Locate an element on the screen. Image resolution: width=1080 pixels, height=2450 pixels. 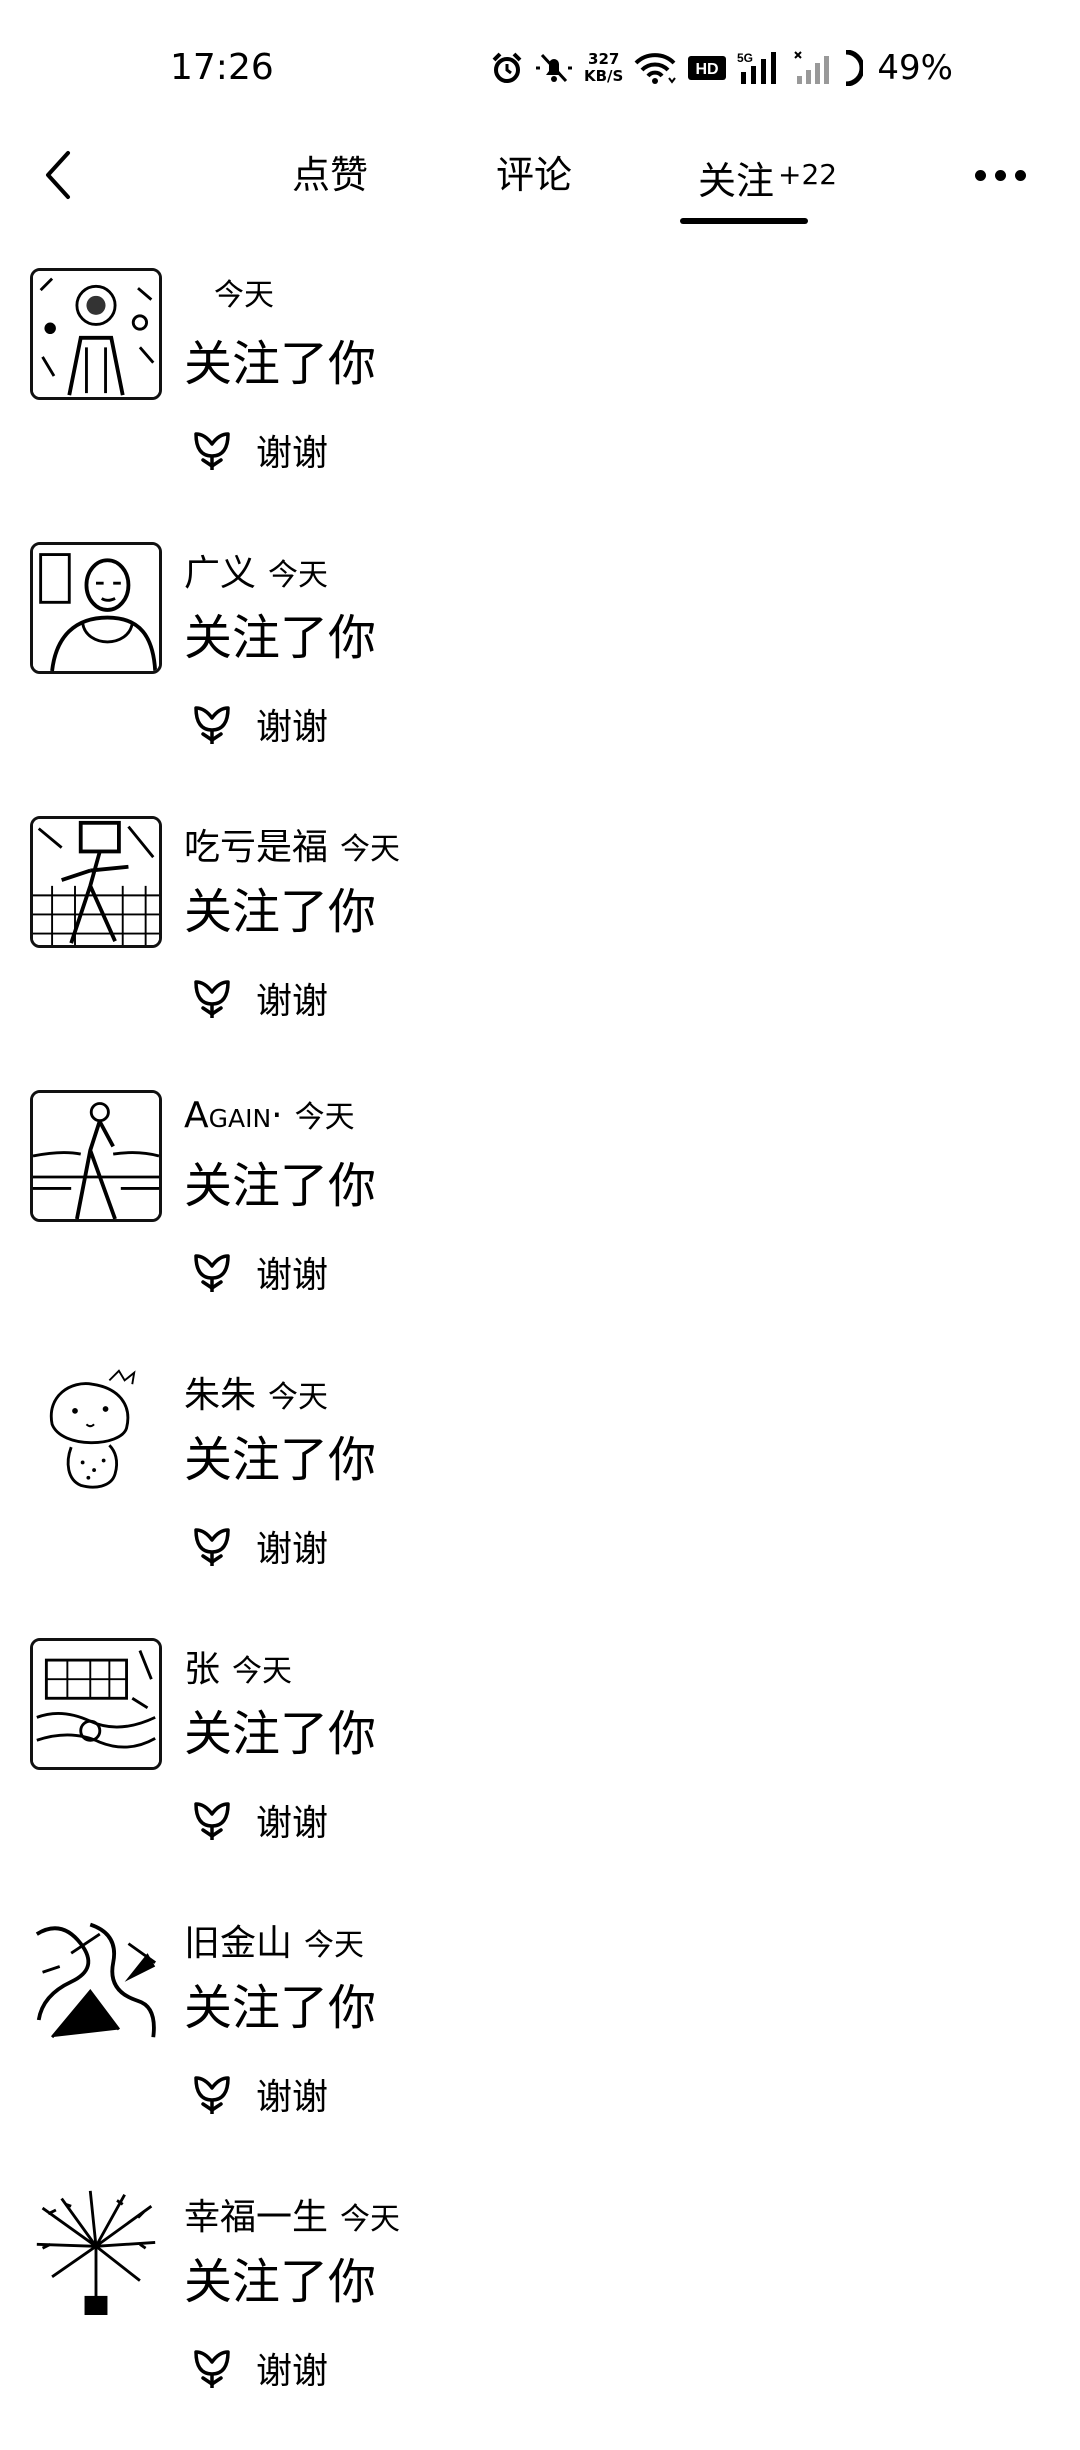
svg-text: HD is located at coordinates (707, 69).